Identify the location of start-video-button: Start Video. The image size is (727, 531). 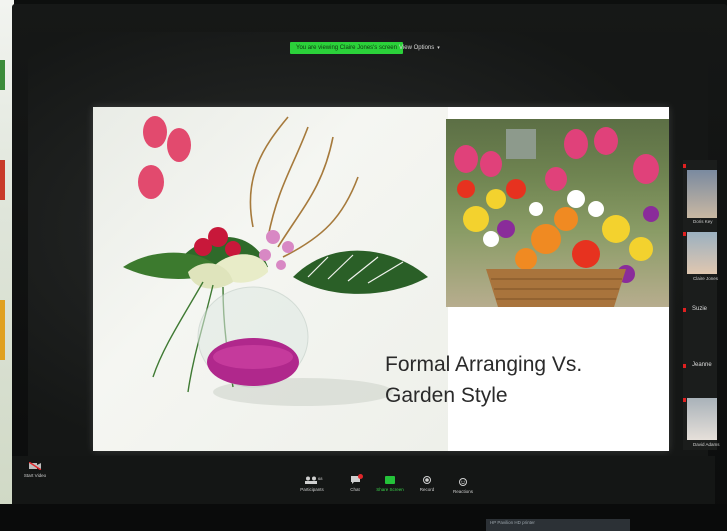
(35, 470).